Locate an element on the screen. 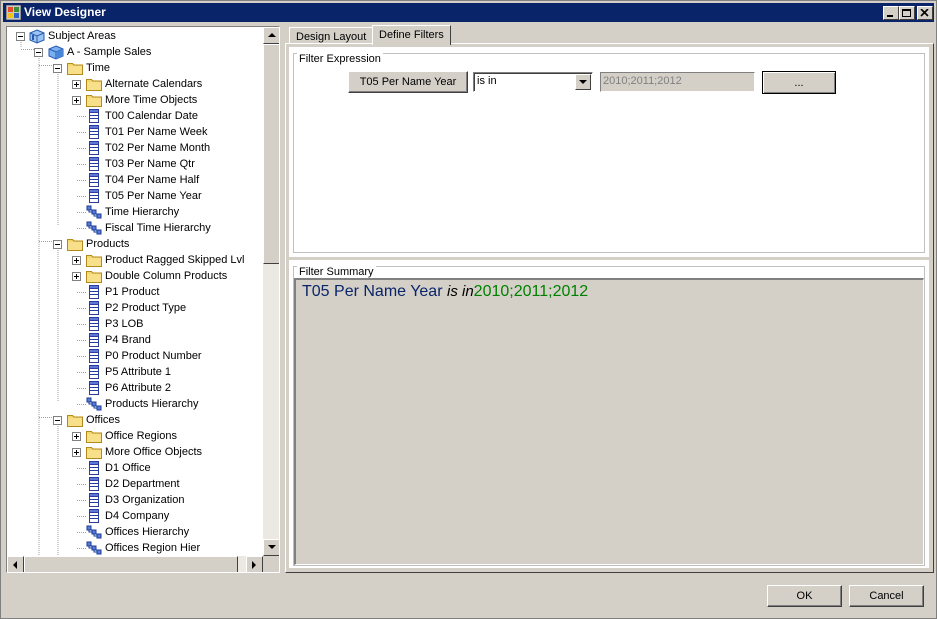 The width and height of the screenshot is (937, 619). tree-vertical-scrollbar is located at coordinates (271, 291).